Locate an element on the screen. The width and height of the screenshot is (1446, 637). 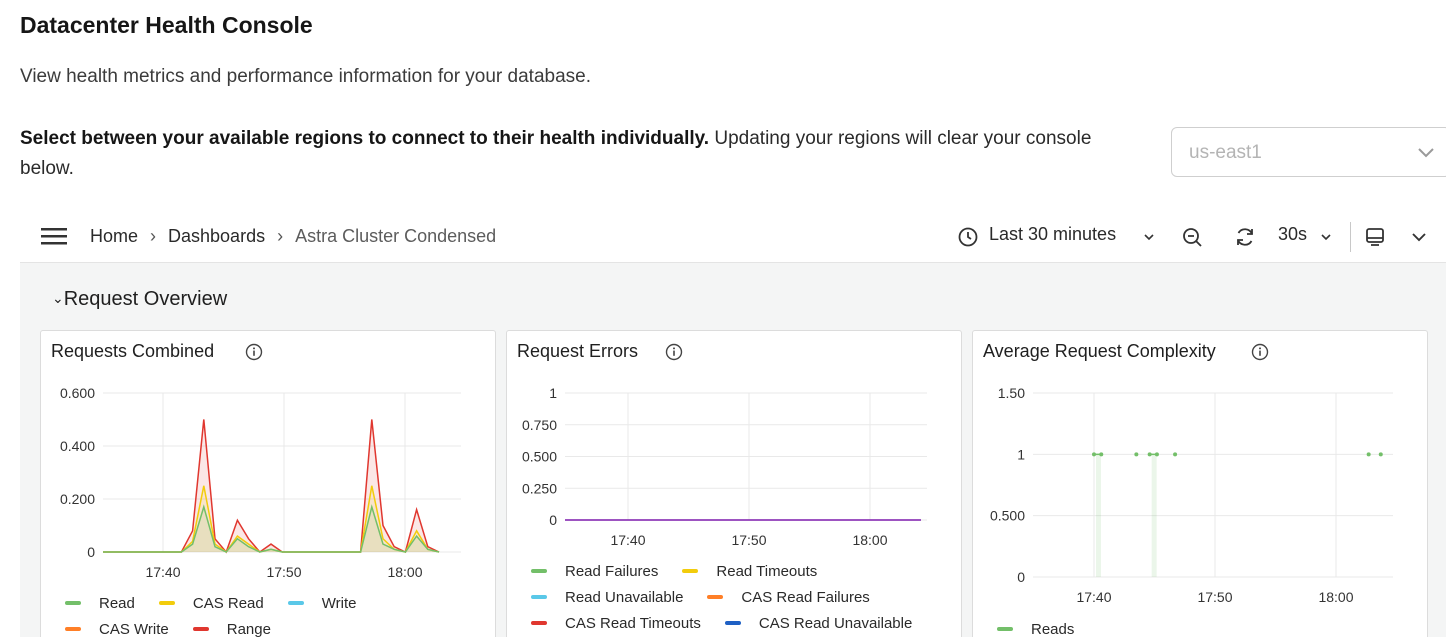
breadcrumb-home: Home is located at coordinates (114, 236).